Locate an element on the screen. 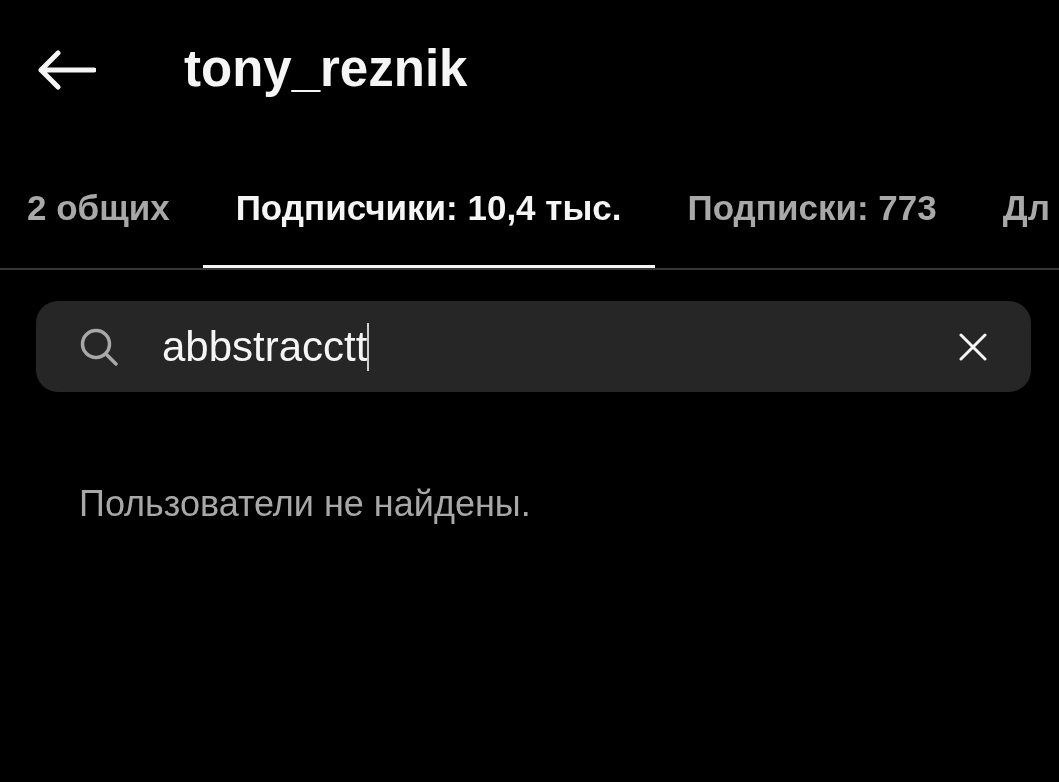  empty-results-message: Пользователи не найдены. is located at coordinates (305, 504).